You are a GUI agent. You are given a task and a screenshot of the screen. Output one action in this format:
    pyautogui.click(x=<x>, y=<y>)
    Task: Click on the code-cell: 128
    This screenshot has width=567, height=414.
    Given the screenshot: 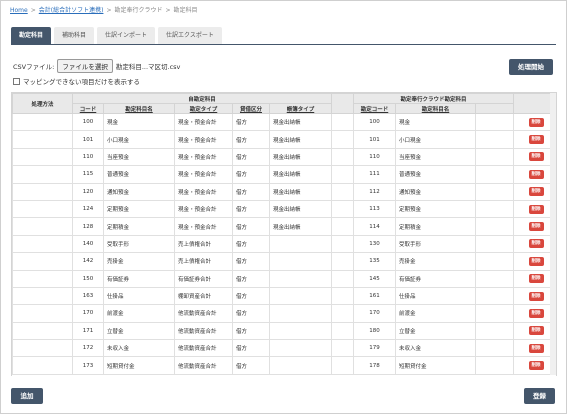 What is the action you would take?
    pyautogui.click(x=88, y=226)
    